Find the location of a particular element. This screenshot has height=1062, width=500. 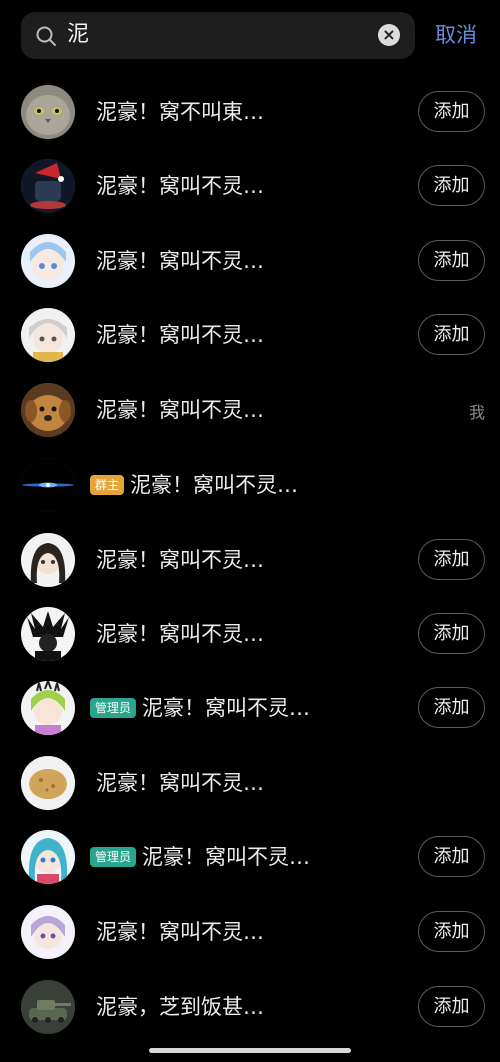

me-label: 我 is located at coordinates (477, 412).